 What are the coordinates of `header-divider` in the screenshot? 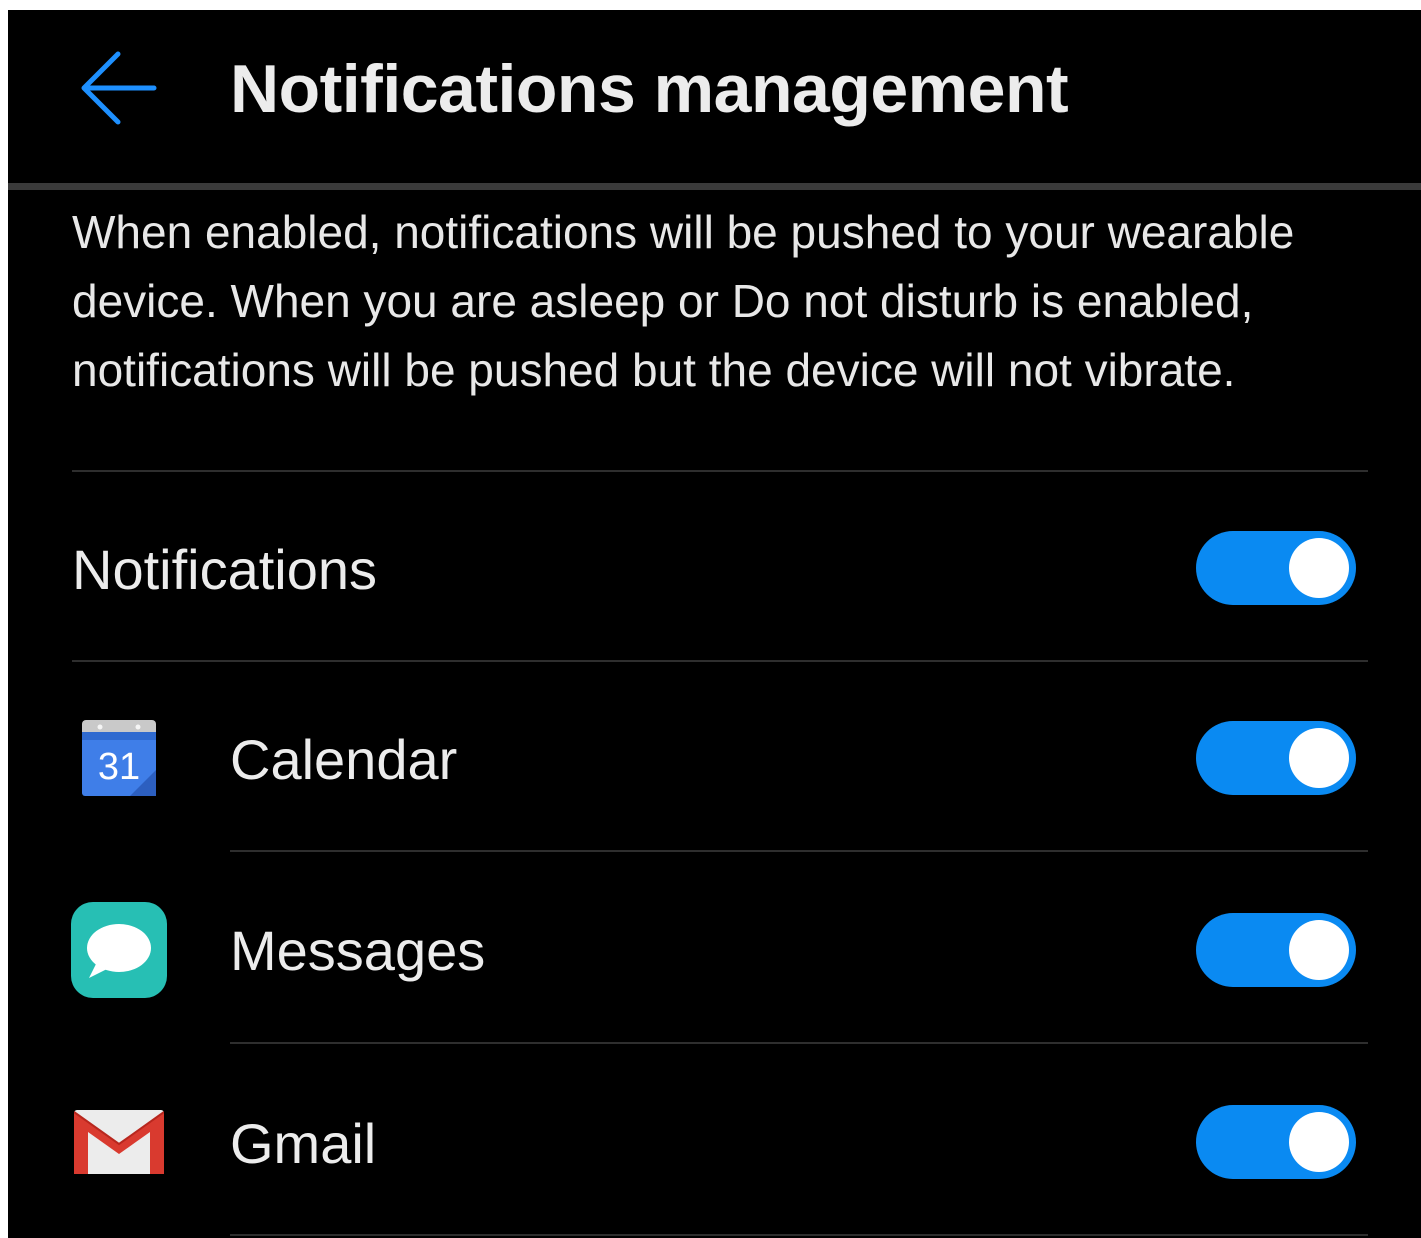 It's located at (714, 186).